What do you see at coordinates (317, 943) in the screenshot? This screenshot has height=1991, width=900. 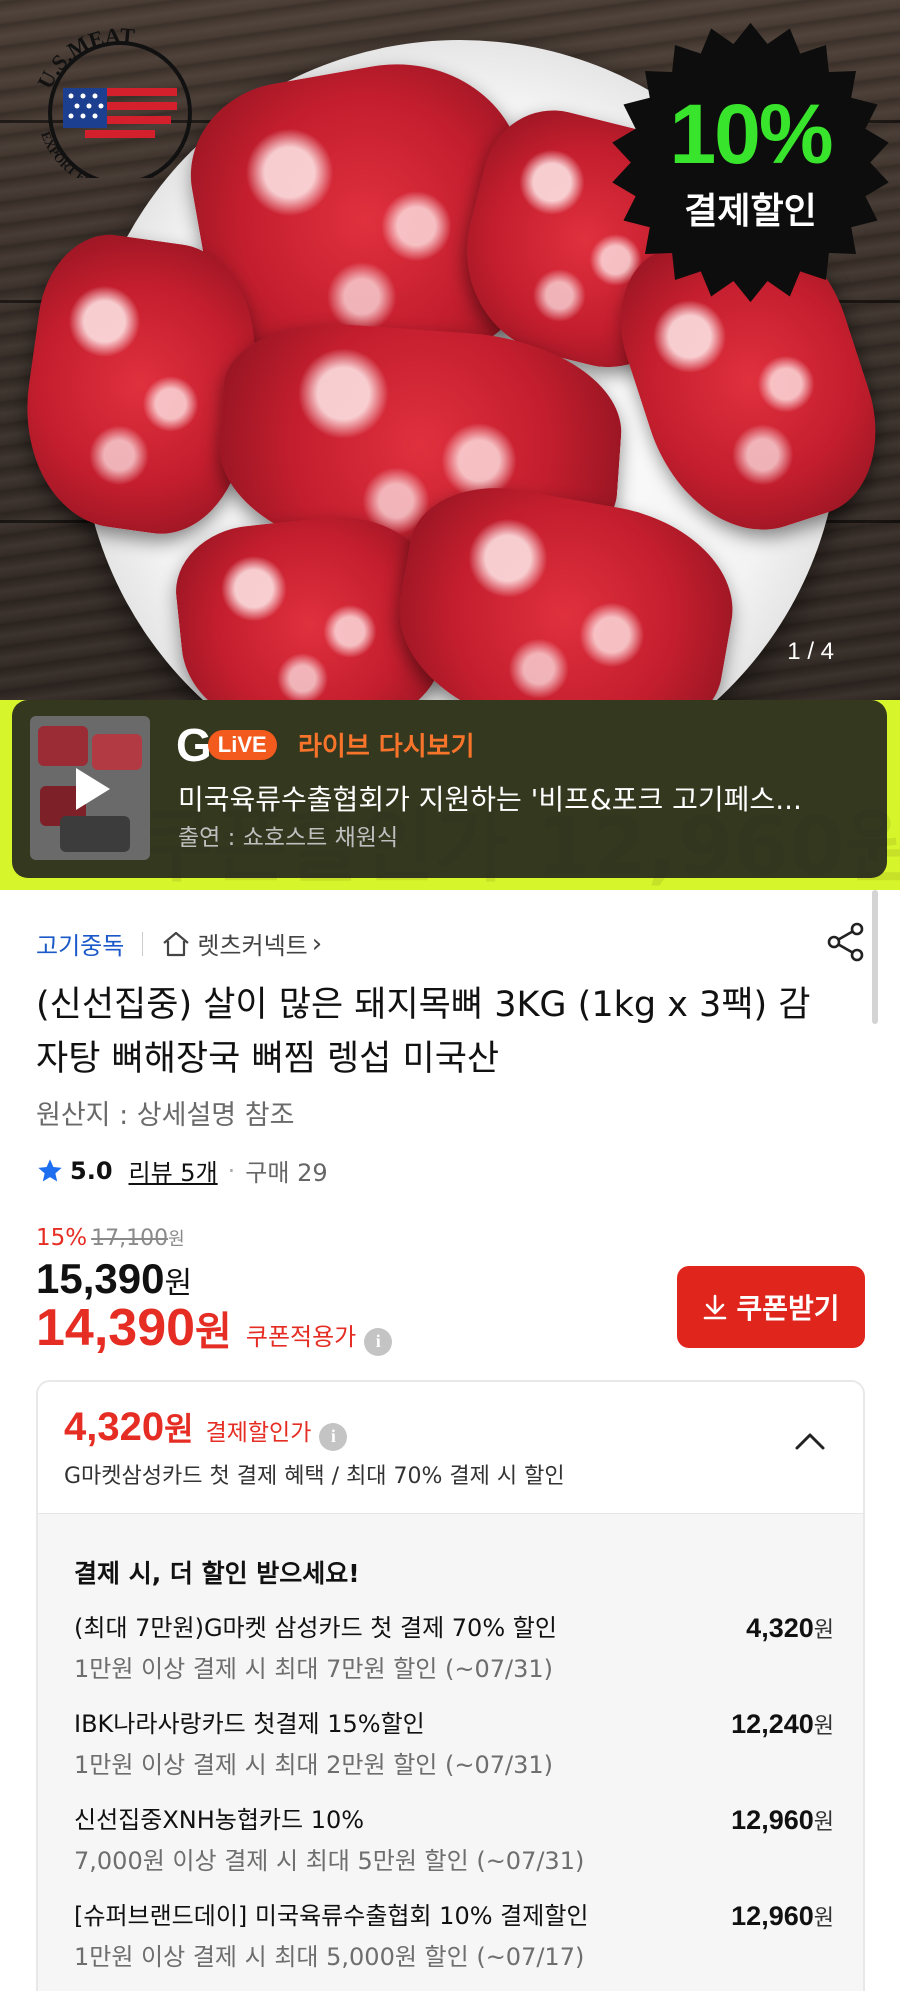 I see `chevron-right-icon: ›` at bounding box center [317, 943].